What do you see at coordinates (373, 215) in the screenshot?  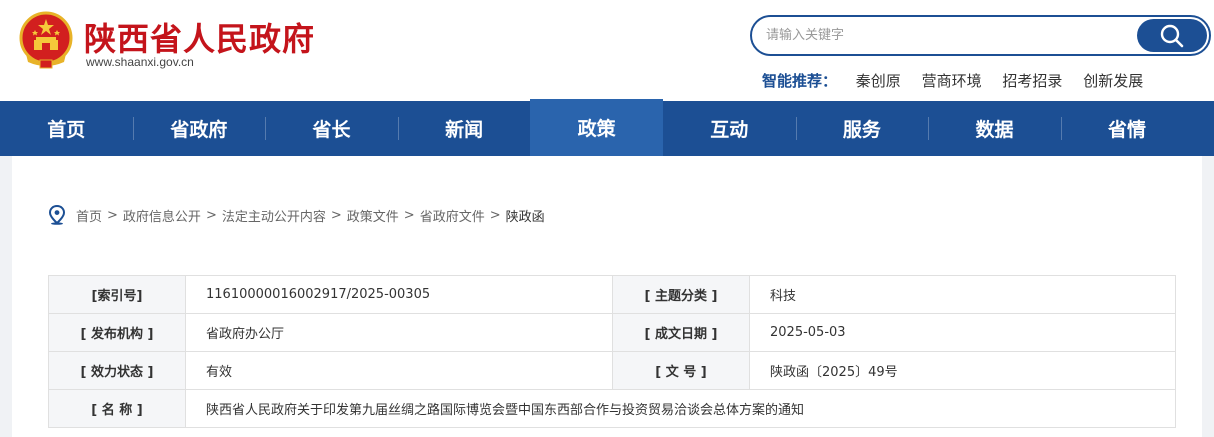 I see `breadcrumb-policy-docs: 政策文件` at bounding box center [373, 215].